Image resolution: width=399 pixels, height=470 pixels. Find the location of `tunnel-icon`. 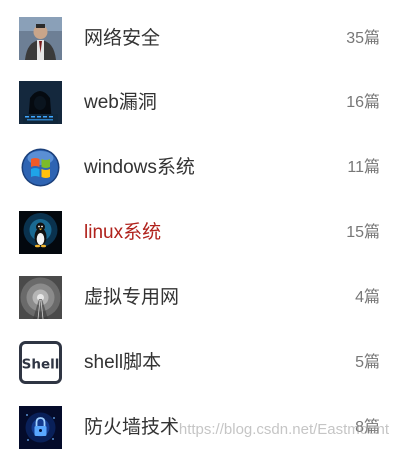

tunnel-icon is located at coordinates (40, 297).